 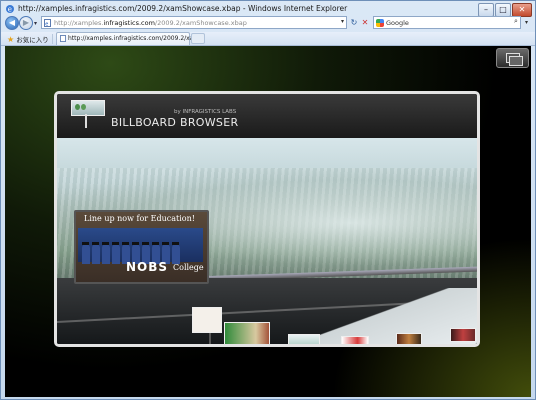 I want to click on ie-icon: e, so click(x=10, y=9).